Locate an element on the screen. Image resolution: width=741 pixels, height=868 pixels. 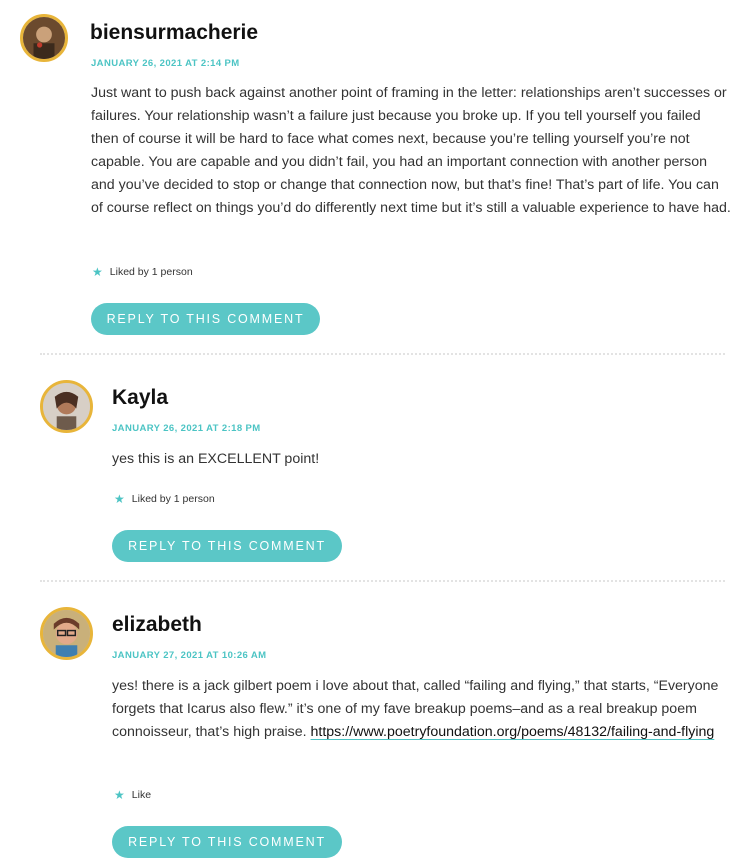
likes-indicator: ★ Like is located at coordinates (132, 795).